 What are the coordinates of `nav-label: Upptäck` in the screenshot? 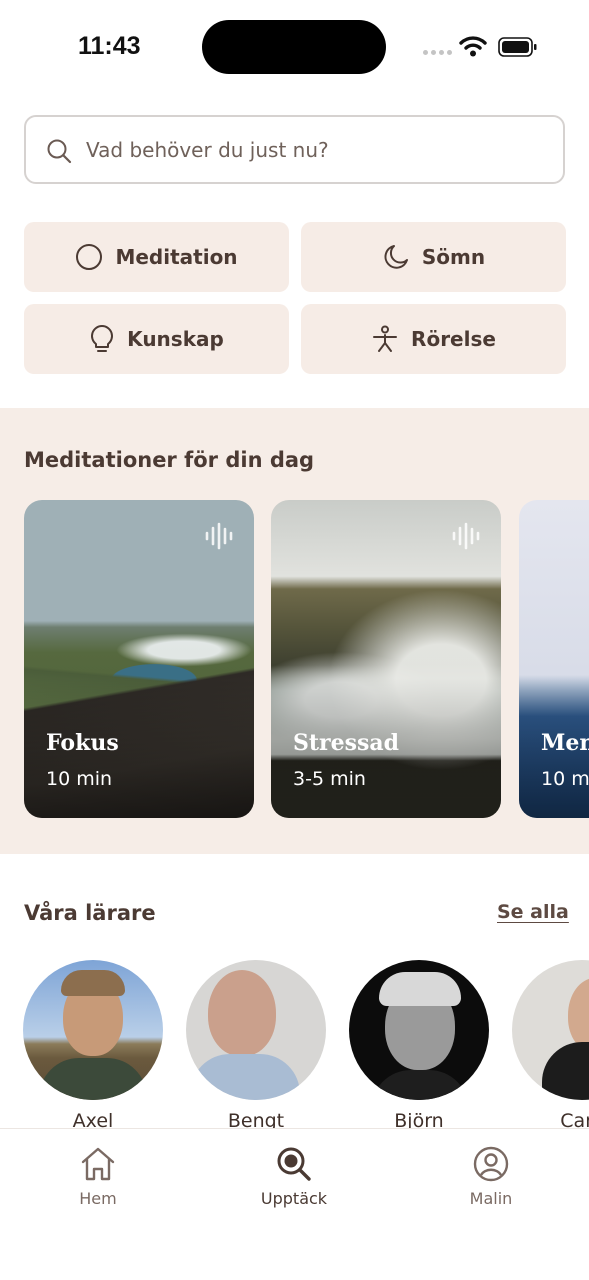 It's located at (294, 1198).